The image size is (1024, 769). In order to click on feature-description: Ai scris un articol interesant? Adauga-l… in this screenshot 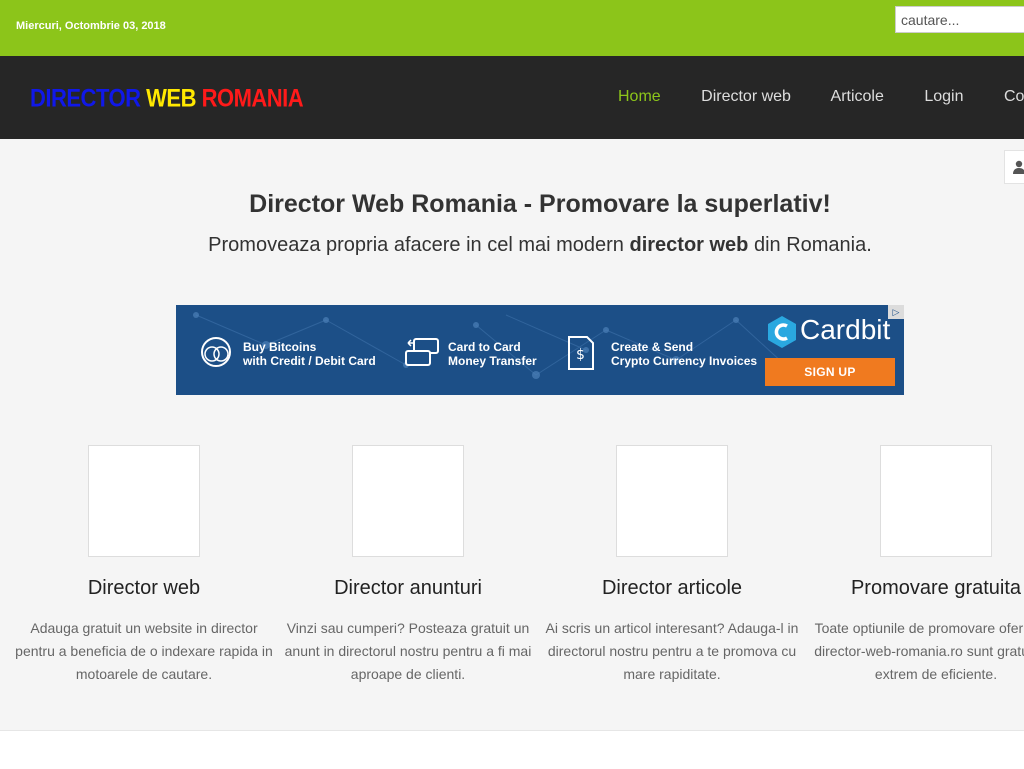, I will do `click(672, 651)`.